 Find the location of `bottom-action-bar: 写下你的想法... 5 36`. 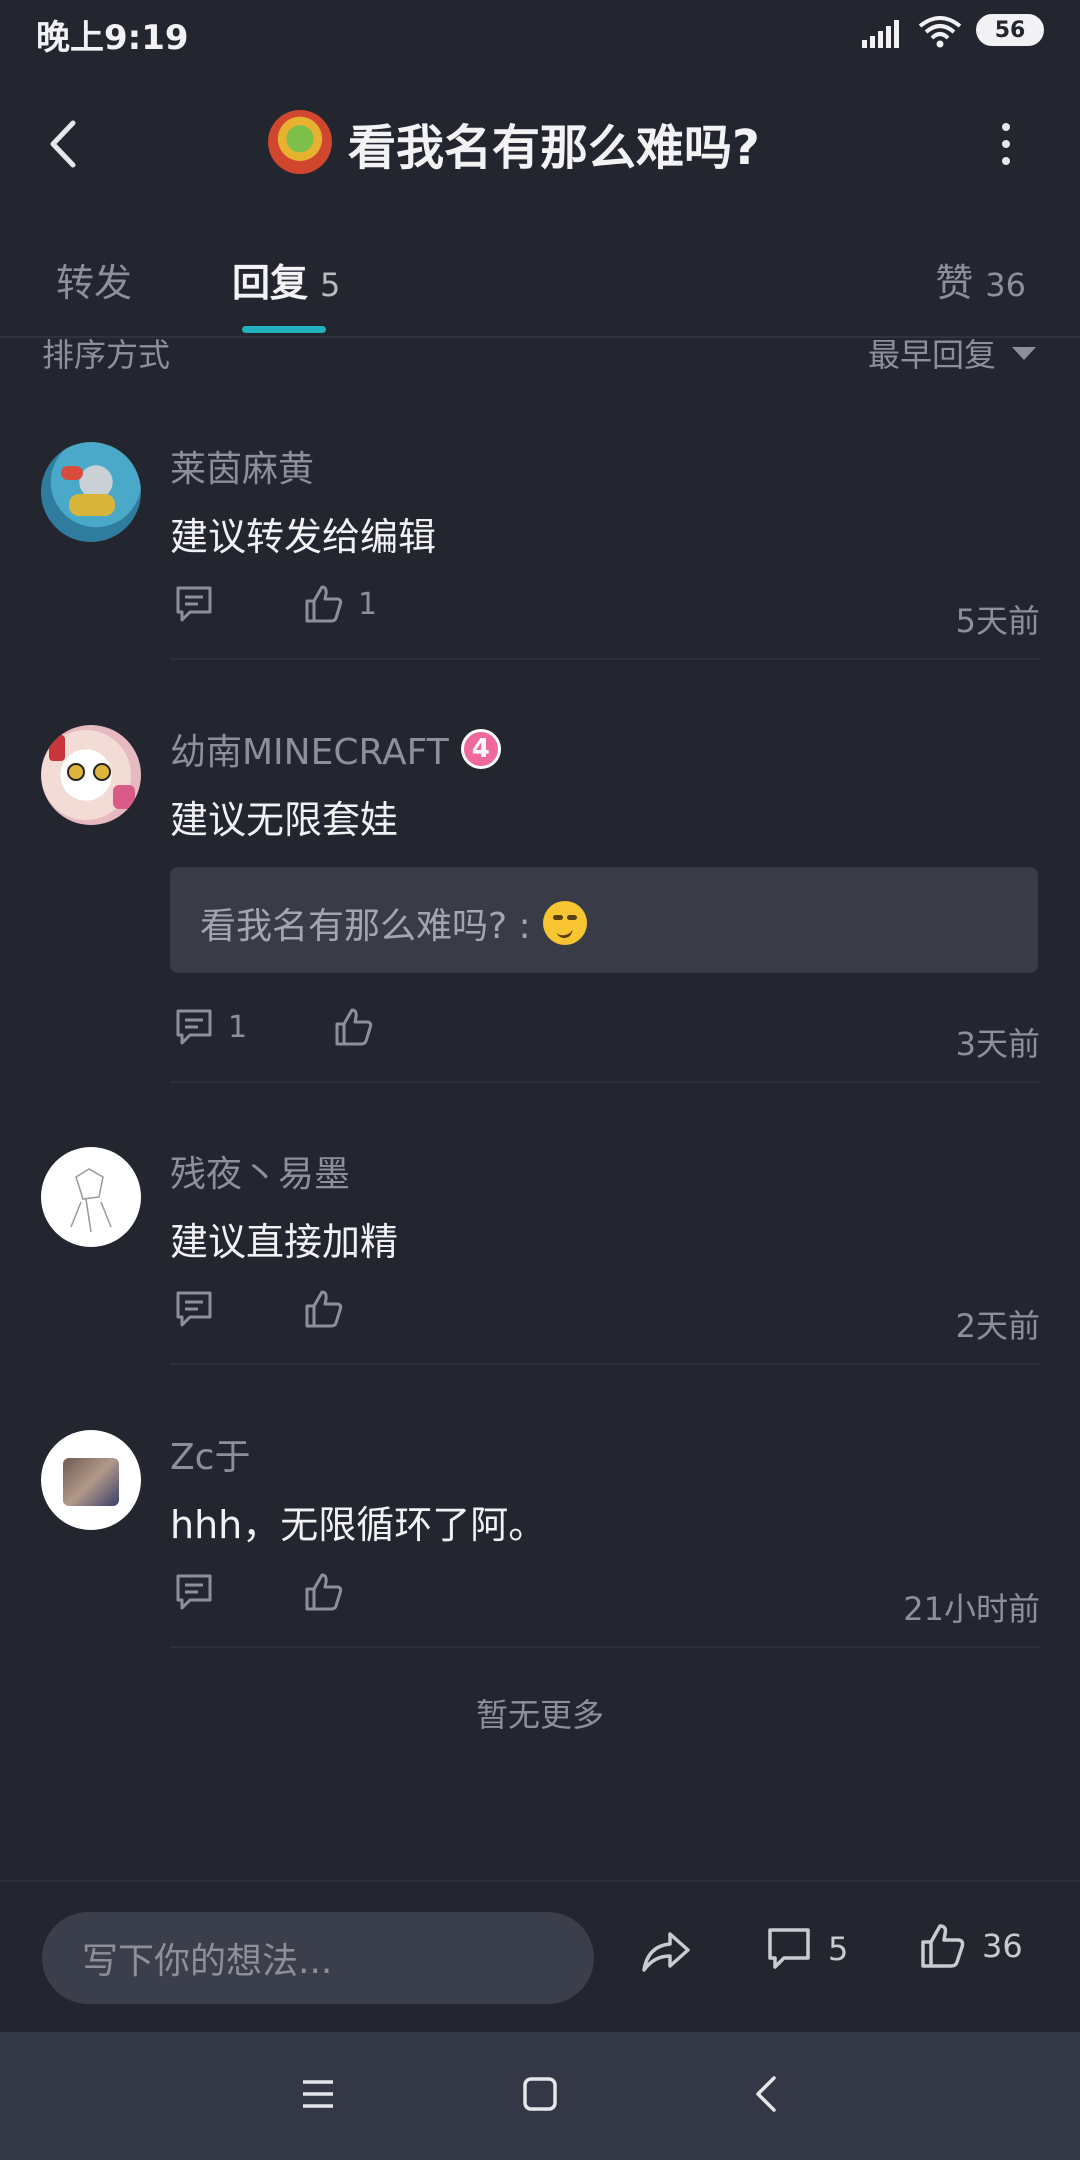

bottom-action-bar: 写下你的想法... 5 36 is located at coordinates (540, 1956).